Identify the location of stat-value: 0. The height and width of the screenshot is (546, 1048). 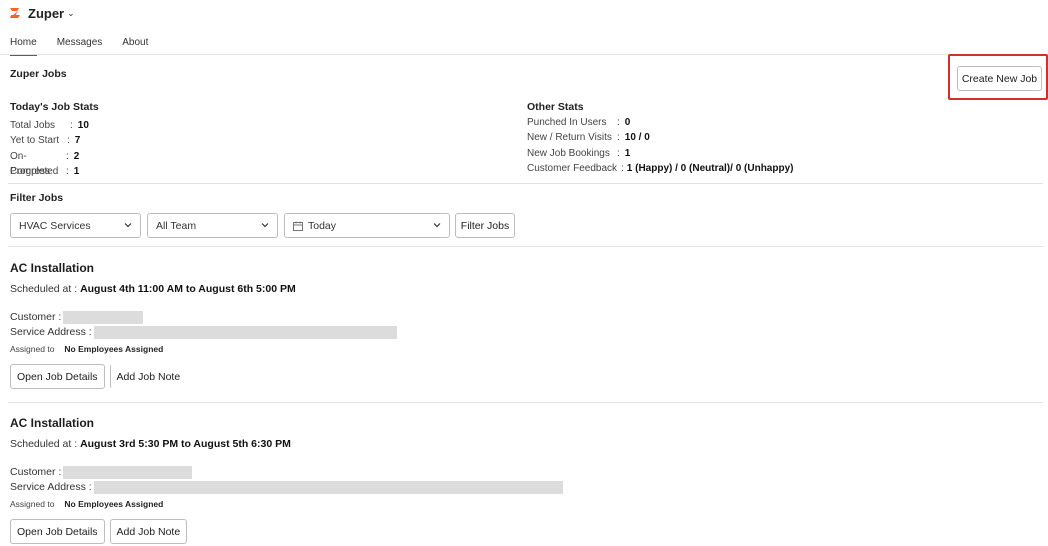
(627, 122).